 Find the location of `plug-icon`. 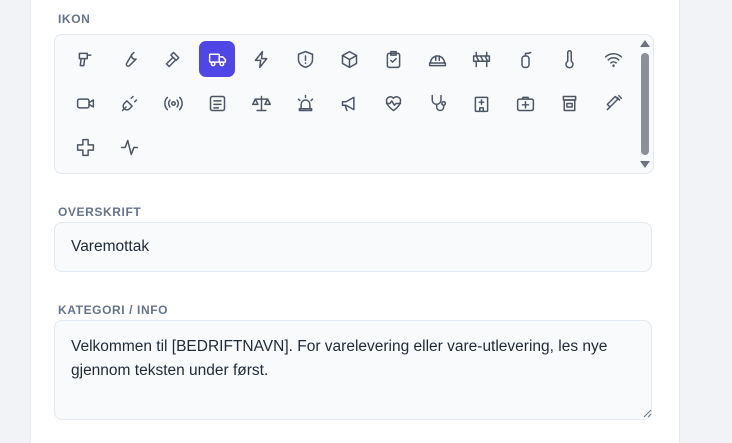

plug-icon is located at coordinates (129, 103).